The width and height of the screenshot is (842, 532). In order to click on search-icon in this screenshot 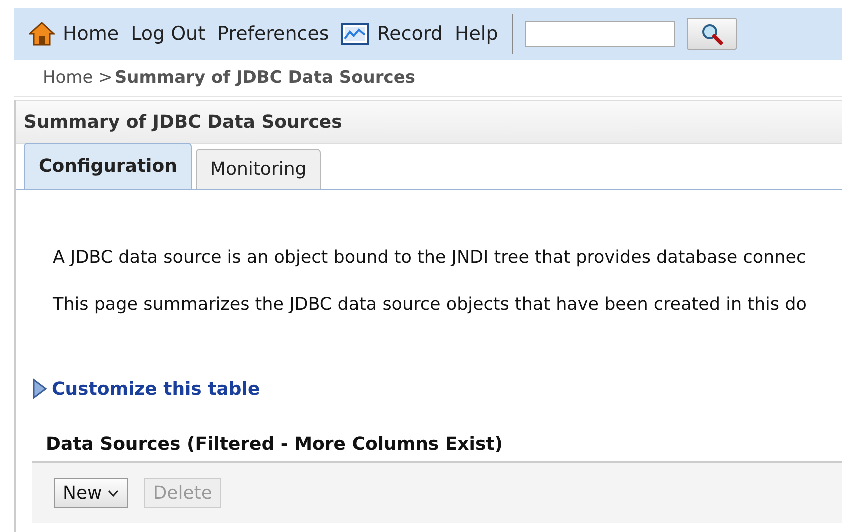, I will do `click(712, 34)`.